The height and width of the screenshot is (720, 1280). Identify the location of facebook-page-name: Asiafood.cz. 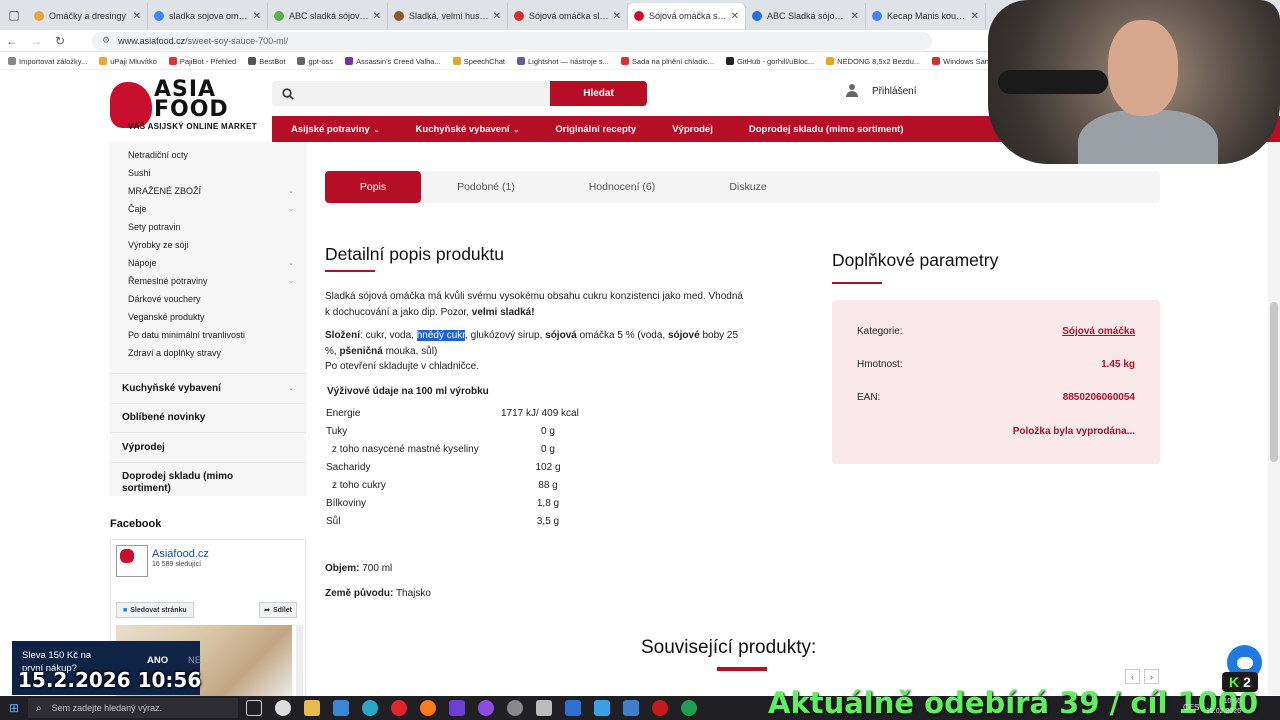
(180, 554).